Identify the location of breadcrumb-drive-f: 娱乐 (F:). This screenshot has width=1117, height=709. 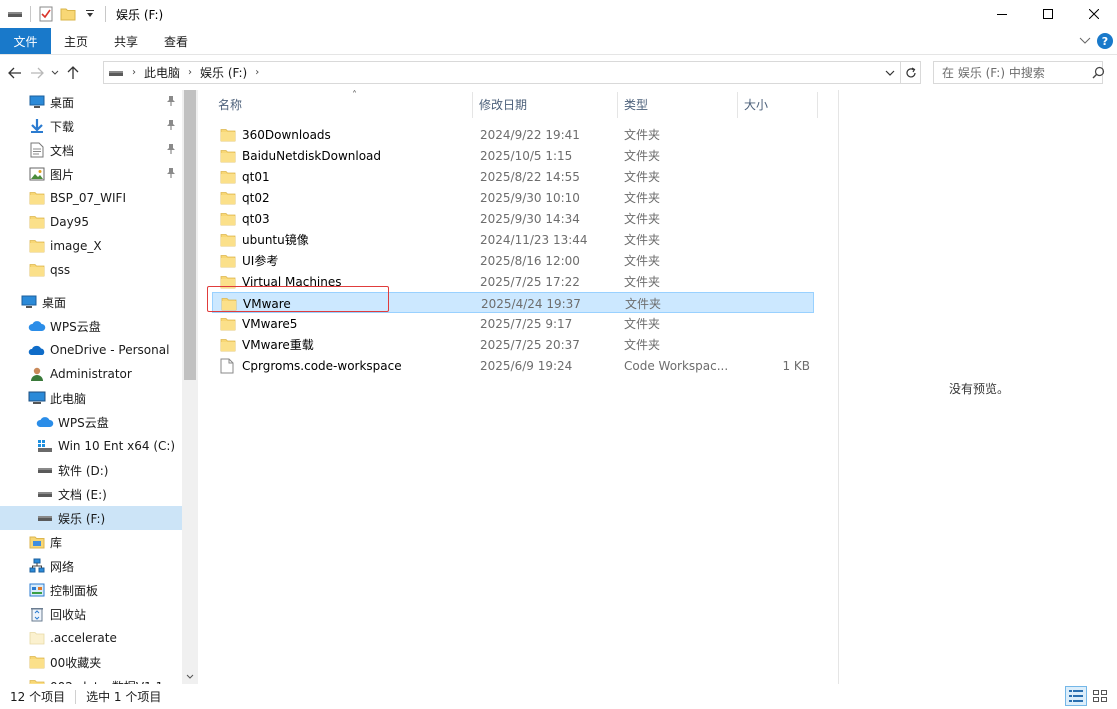
(223, 72).